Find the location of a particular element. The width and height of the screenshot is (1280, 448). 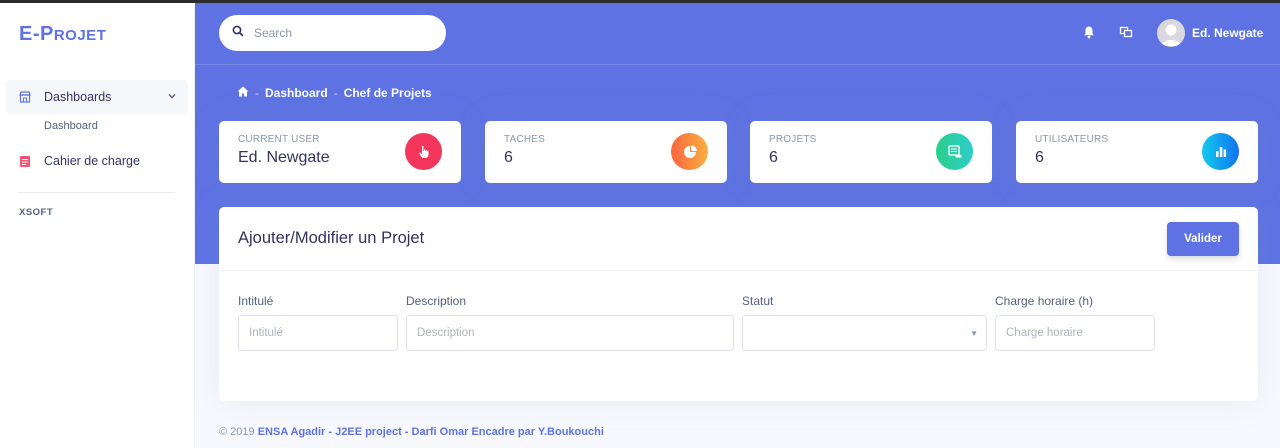

search-input is located at coordinates (339, 33).